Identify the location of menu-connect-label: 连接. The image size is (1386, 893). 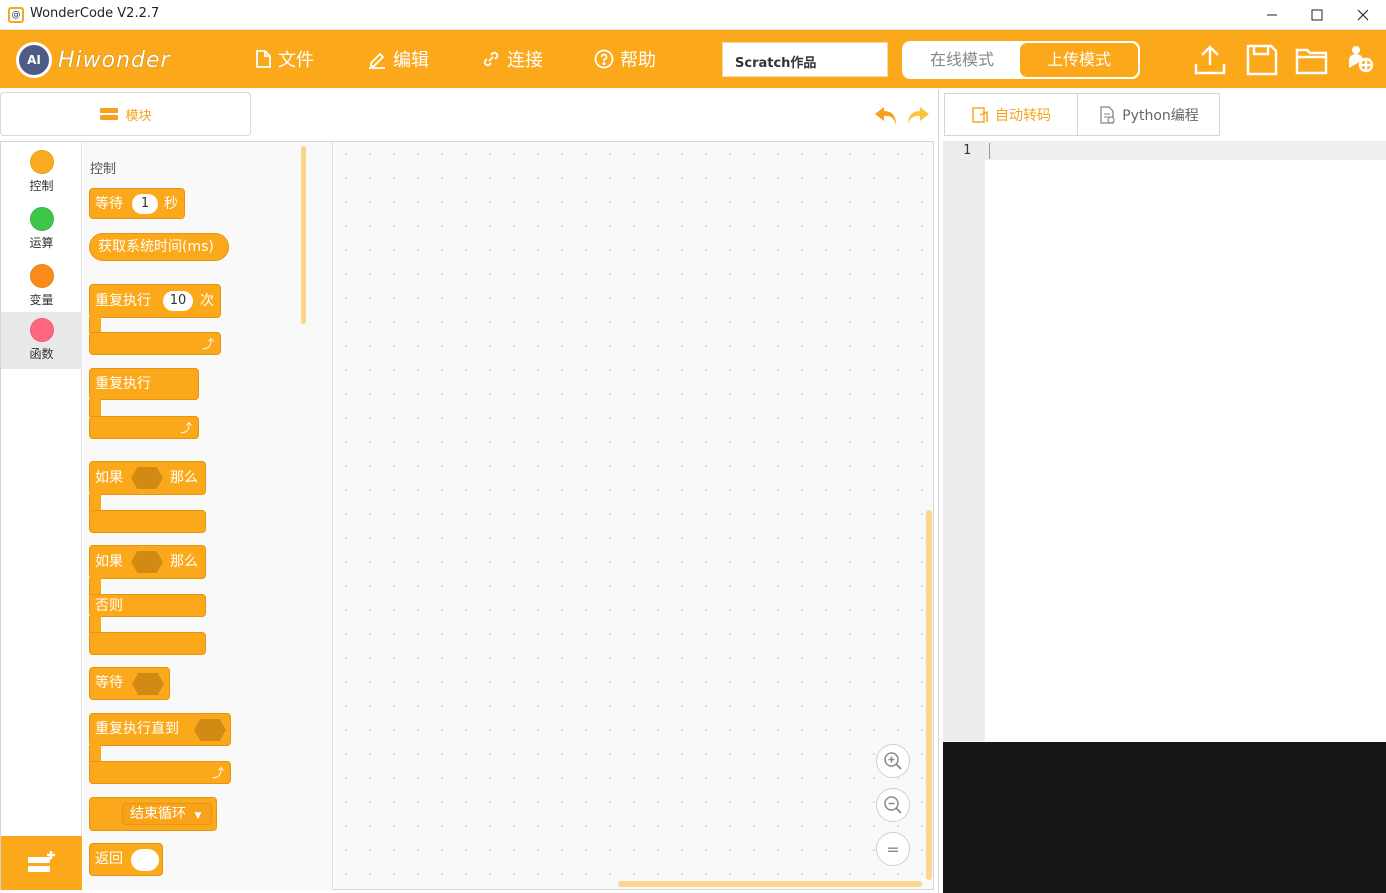
(525, 60).